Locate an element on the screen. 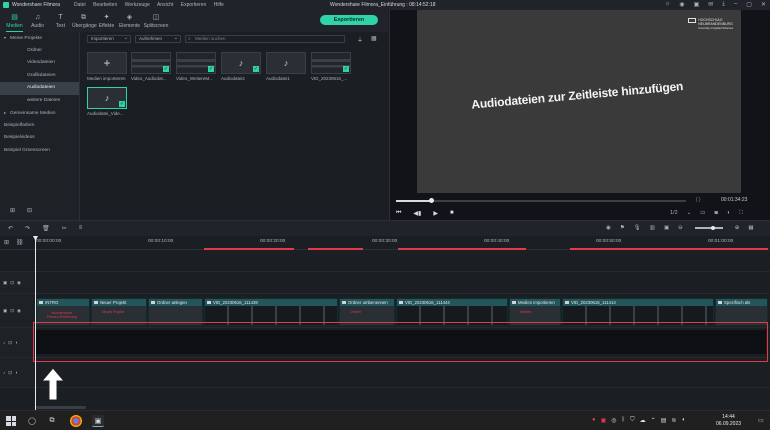 This screenshot has width=770, height=430. sun-icon: ☼ is located at coordinates (668, 4).